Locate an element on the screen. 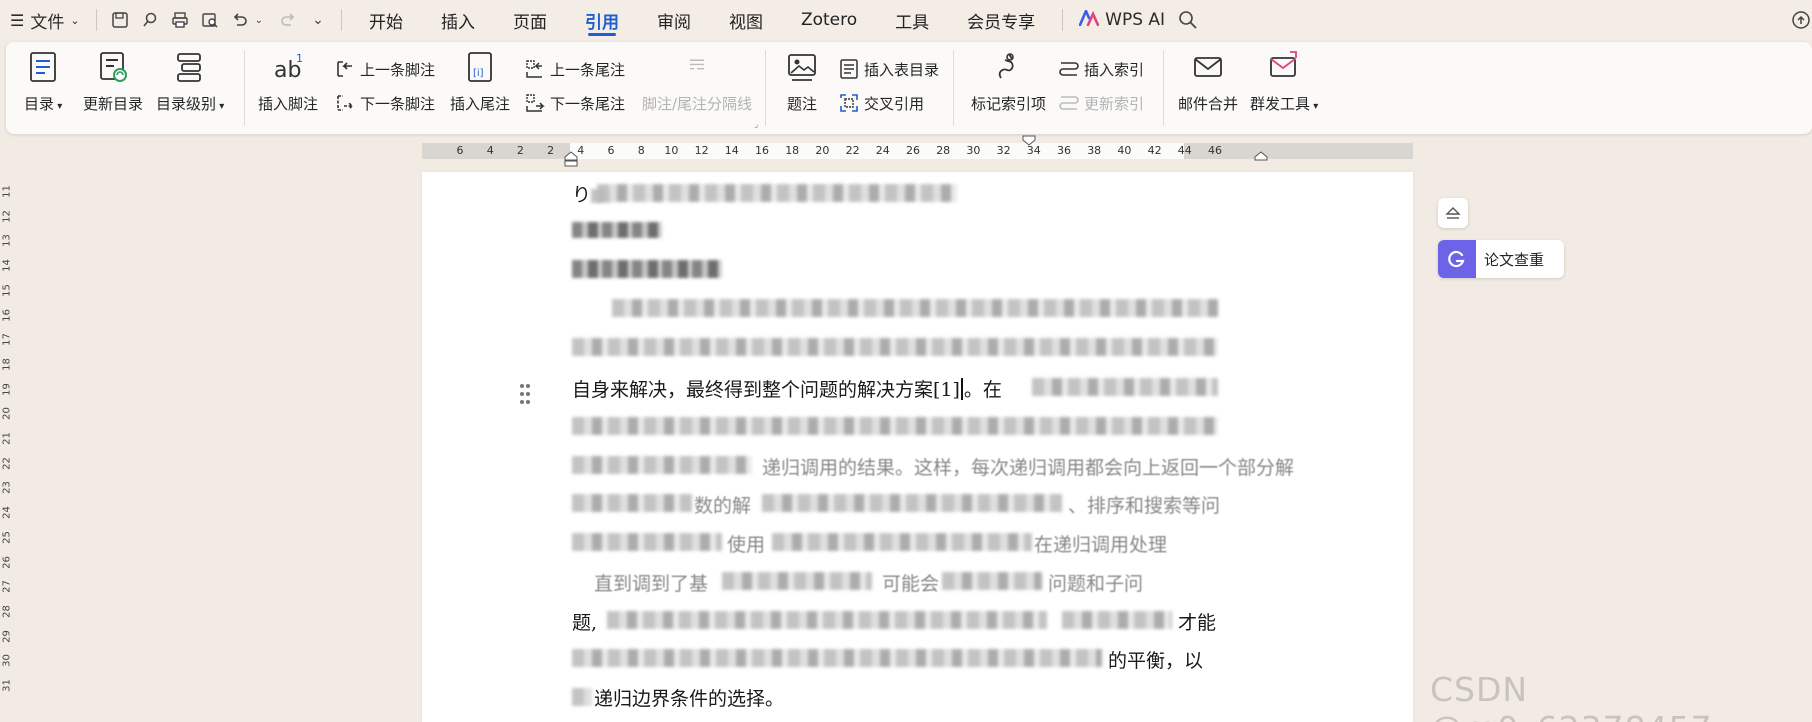  text-before-cursor: 自身来解决，最终得到整个问题的解决方案[1] is located at coordinates (766, 390).